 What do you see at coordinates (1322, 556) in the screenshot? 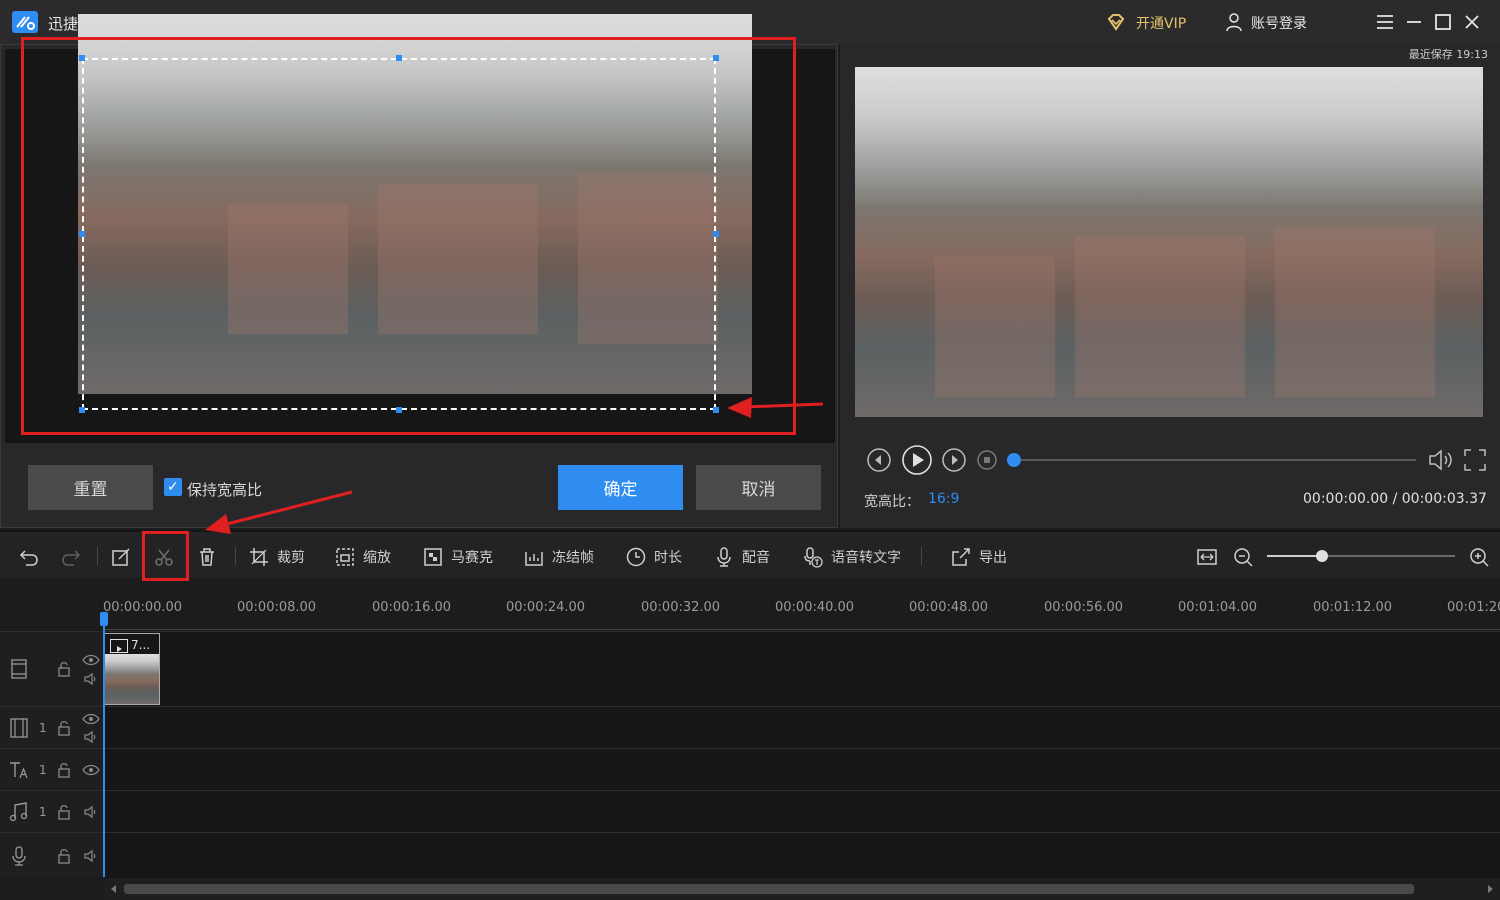
I see `timeline-zoom-knob` at bounding box center [1322, 556].